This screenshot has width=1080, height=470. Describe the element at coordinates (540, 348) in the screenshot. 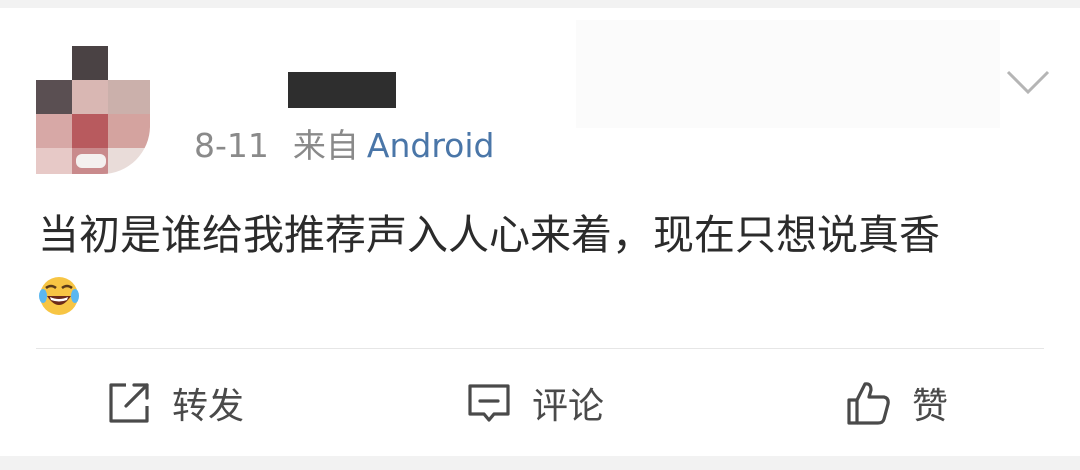

I see `divider` at that location.